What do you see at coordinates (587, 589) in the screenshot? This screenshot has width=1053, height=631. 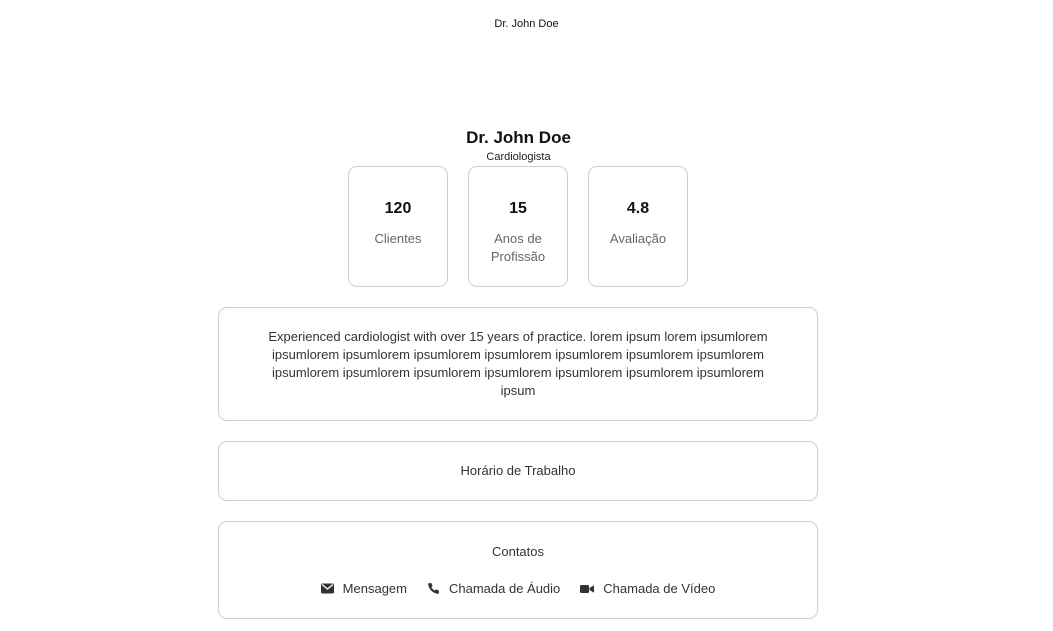 I see `video-camera-icon` at bounding box center [587, 589].